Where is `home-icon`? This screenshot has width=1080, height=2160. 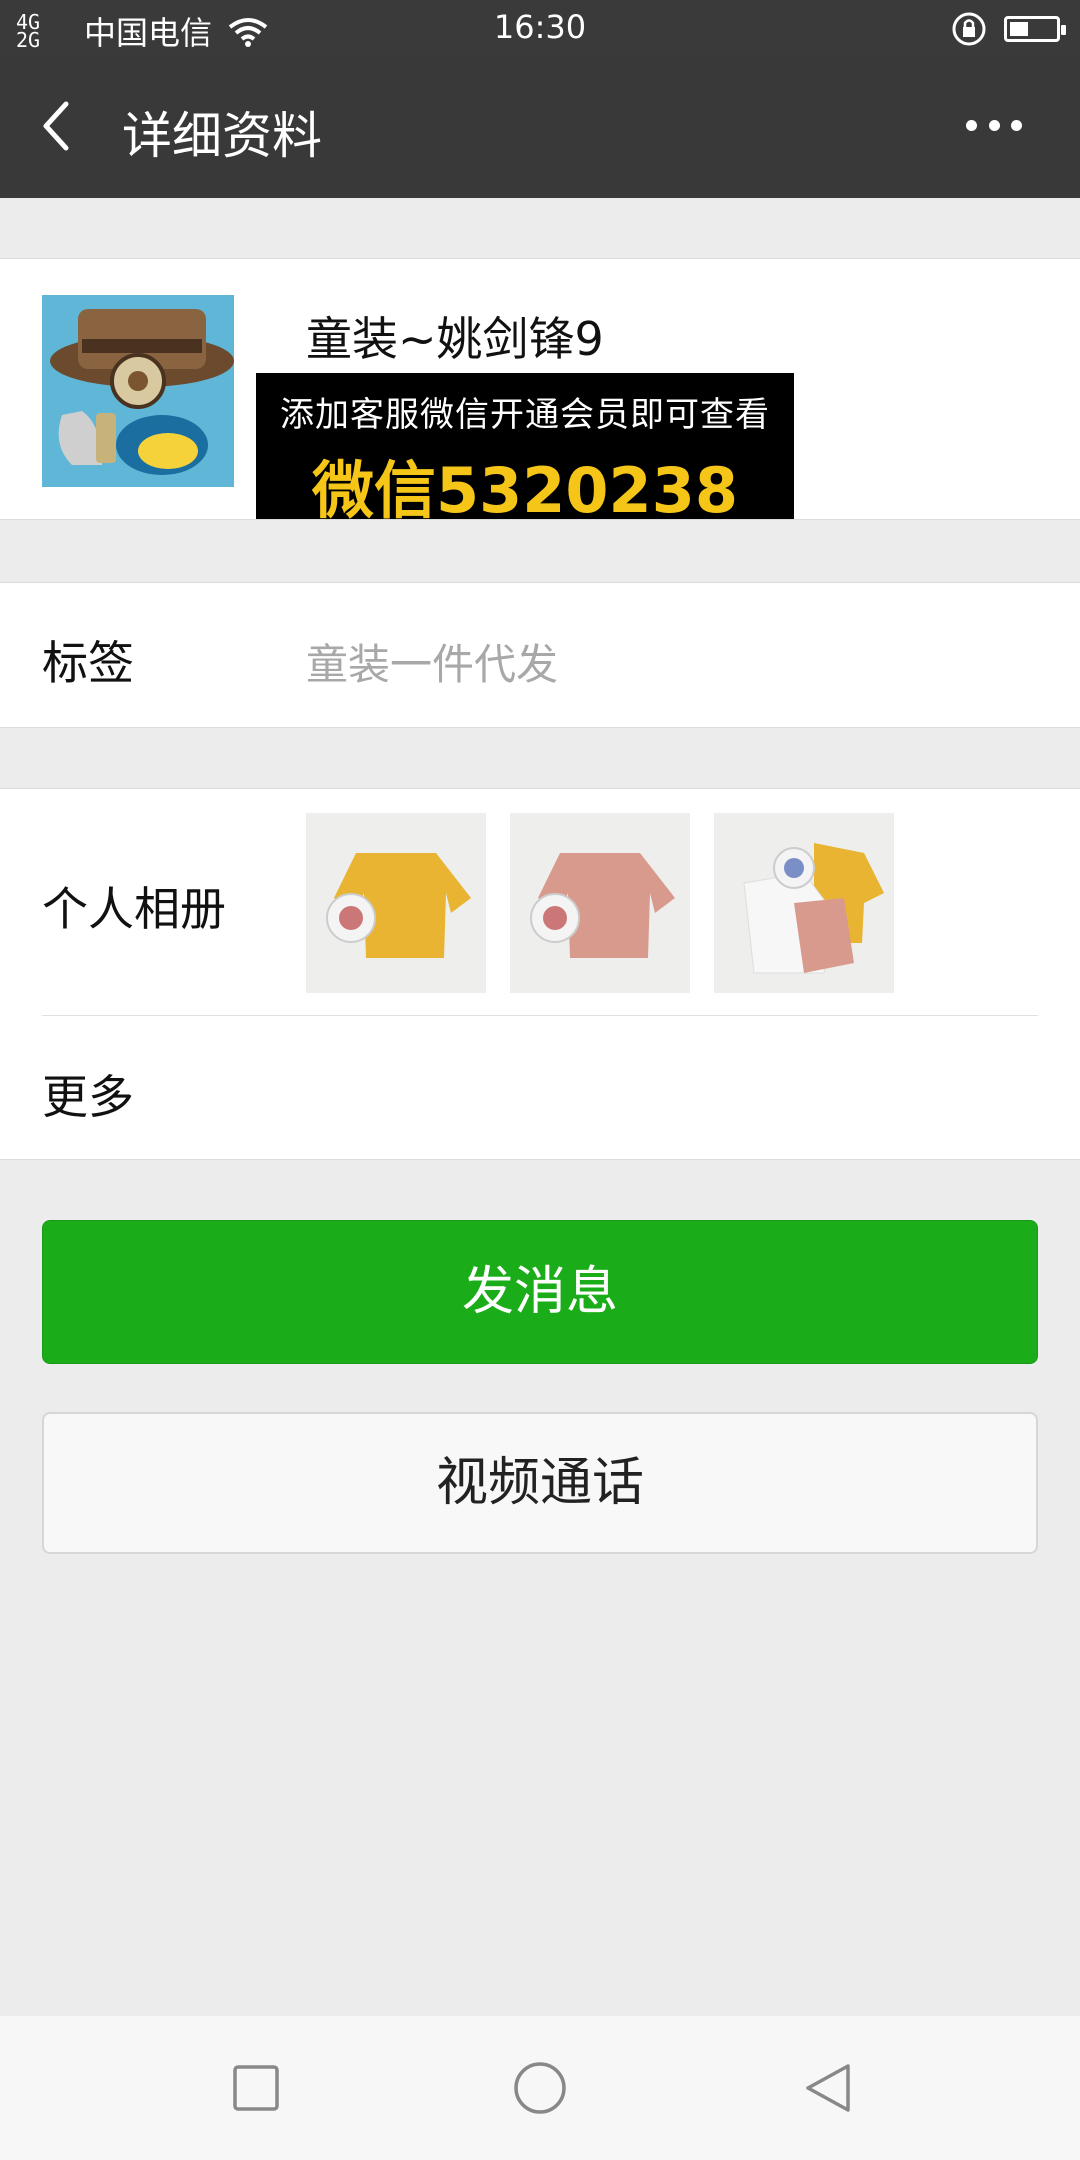 home-icon is located at coordinates (540, 2088).